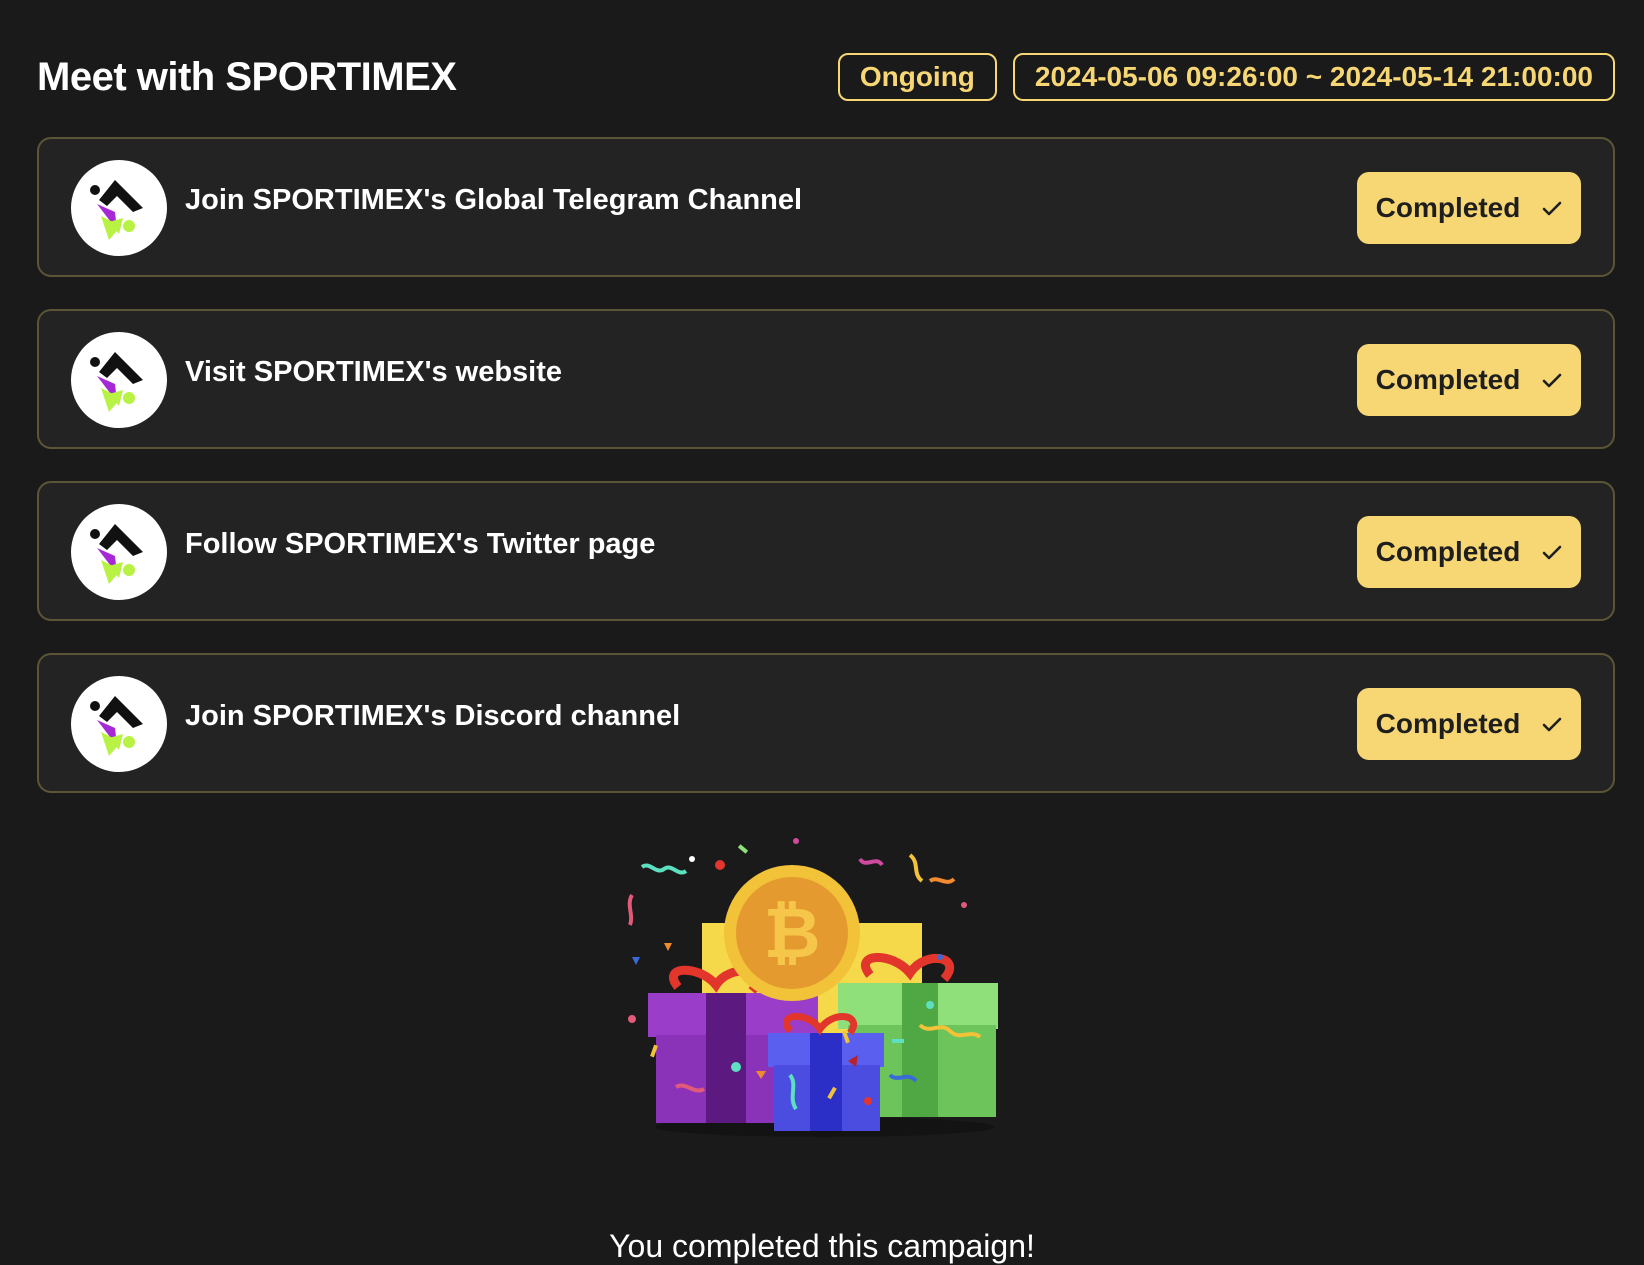 This screenshot has height=1265, width=1644. I want to click on gift-boxes-bitcoin-illustration: ₿, so click(825, 990).